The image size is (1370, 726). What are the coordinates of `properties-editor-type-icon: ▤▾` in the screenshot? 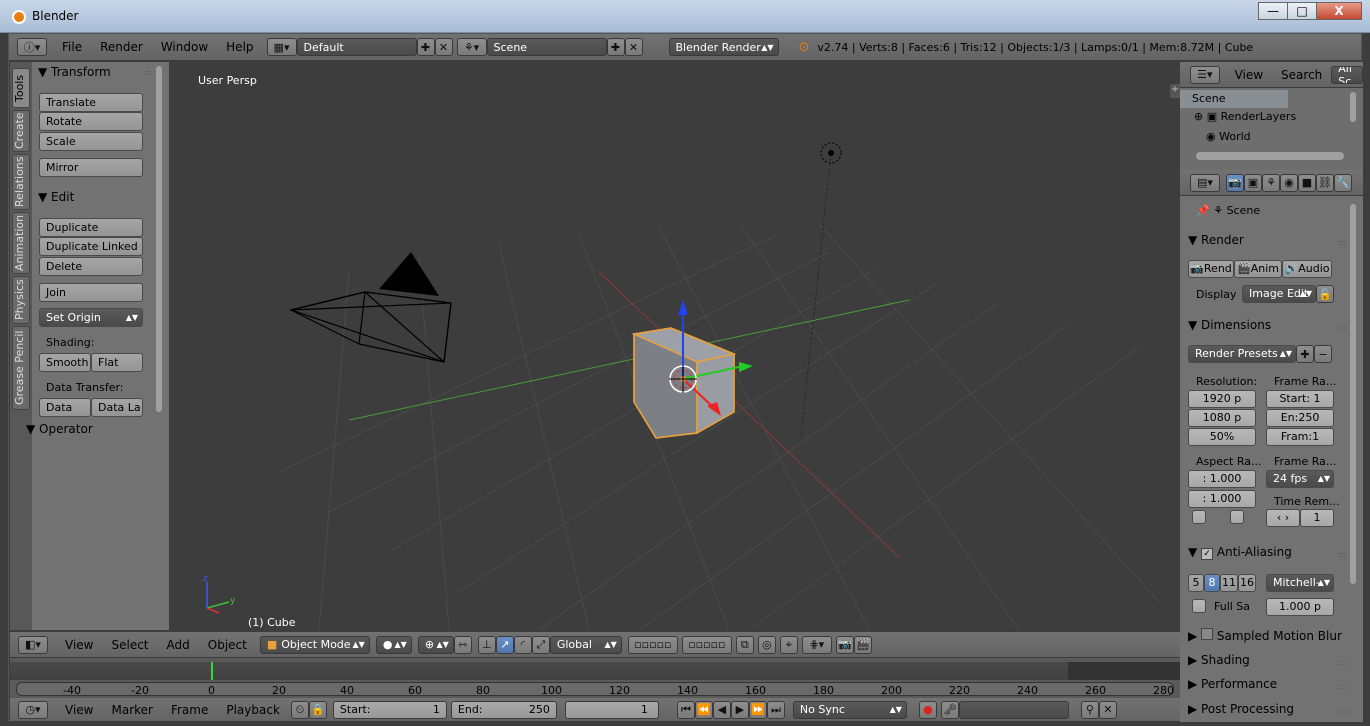 It's located at (1205, 182).